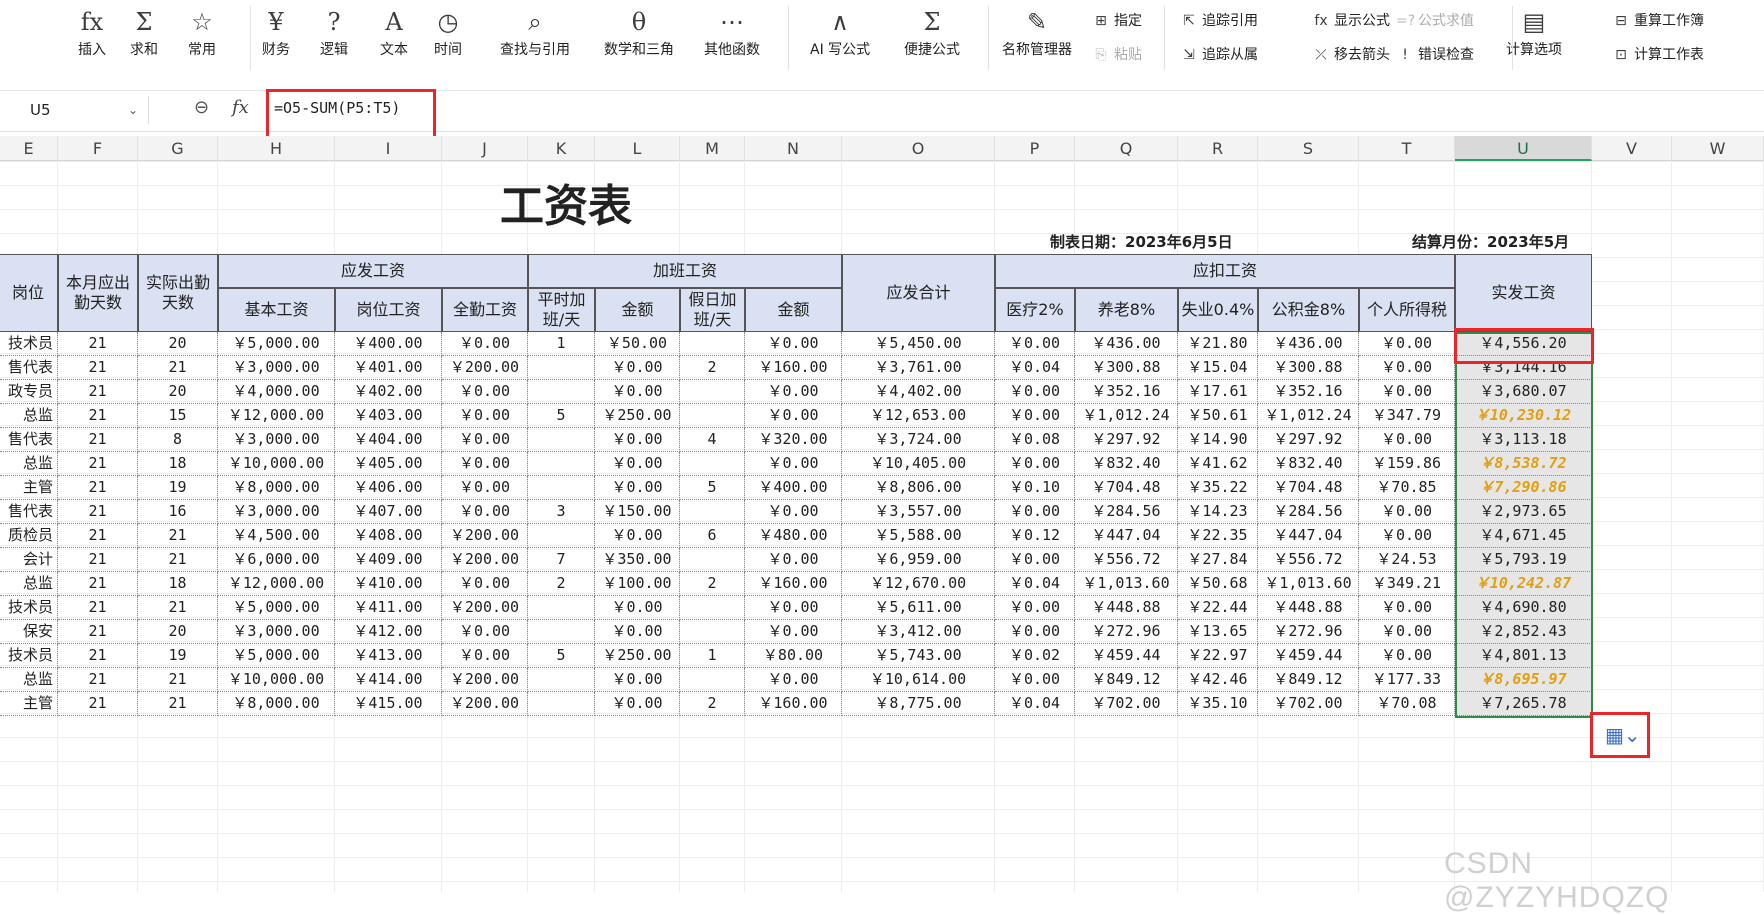  Describe the element at coordinates (637, 560) in the screenshot. I see `table-cell: ￥350.00` at that location.